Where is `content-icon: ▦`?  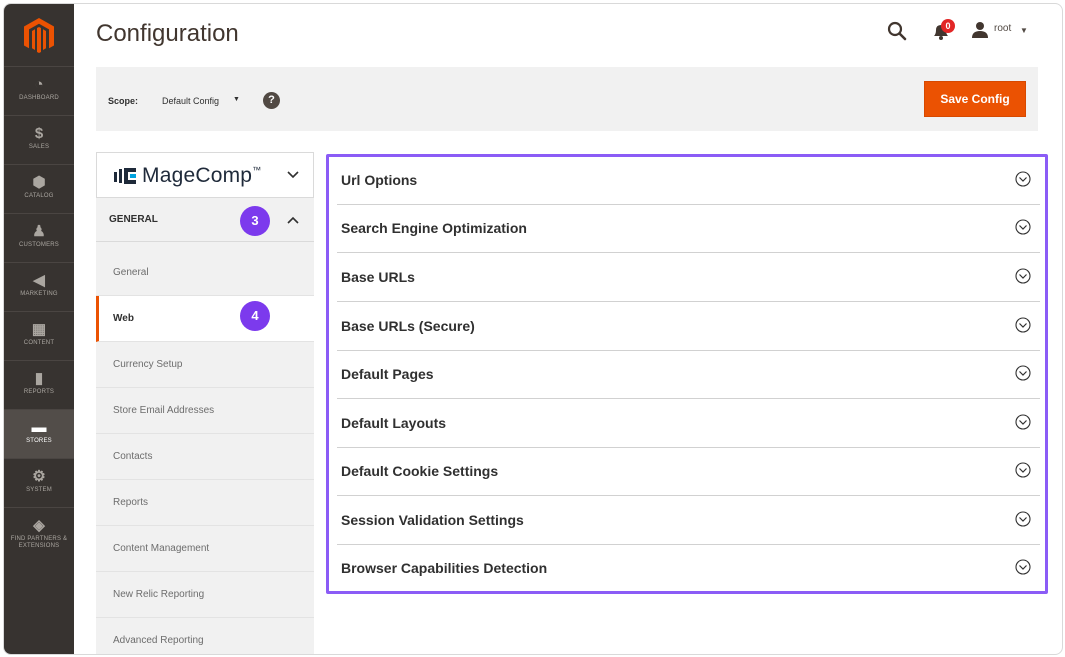
content-icon: ▦ is located at coordinates (39, 329).